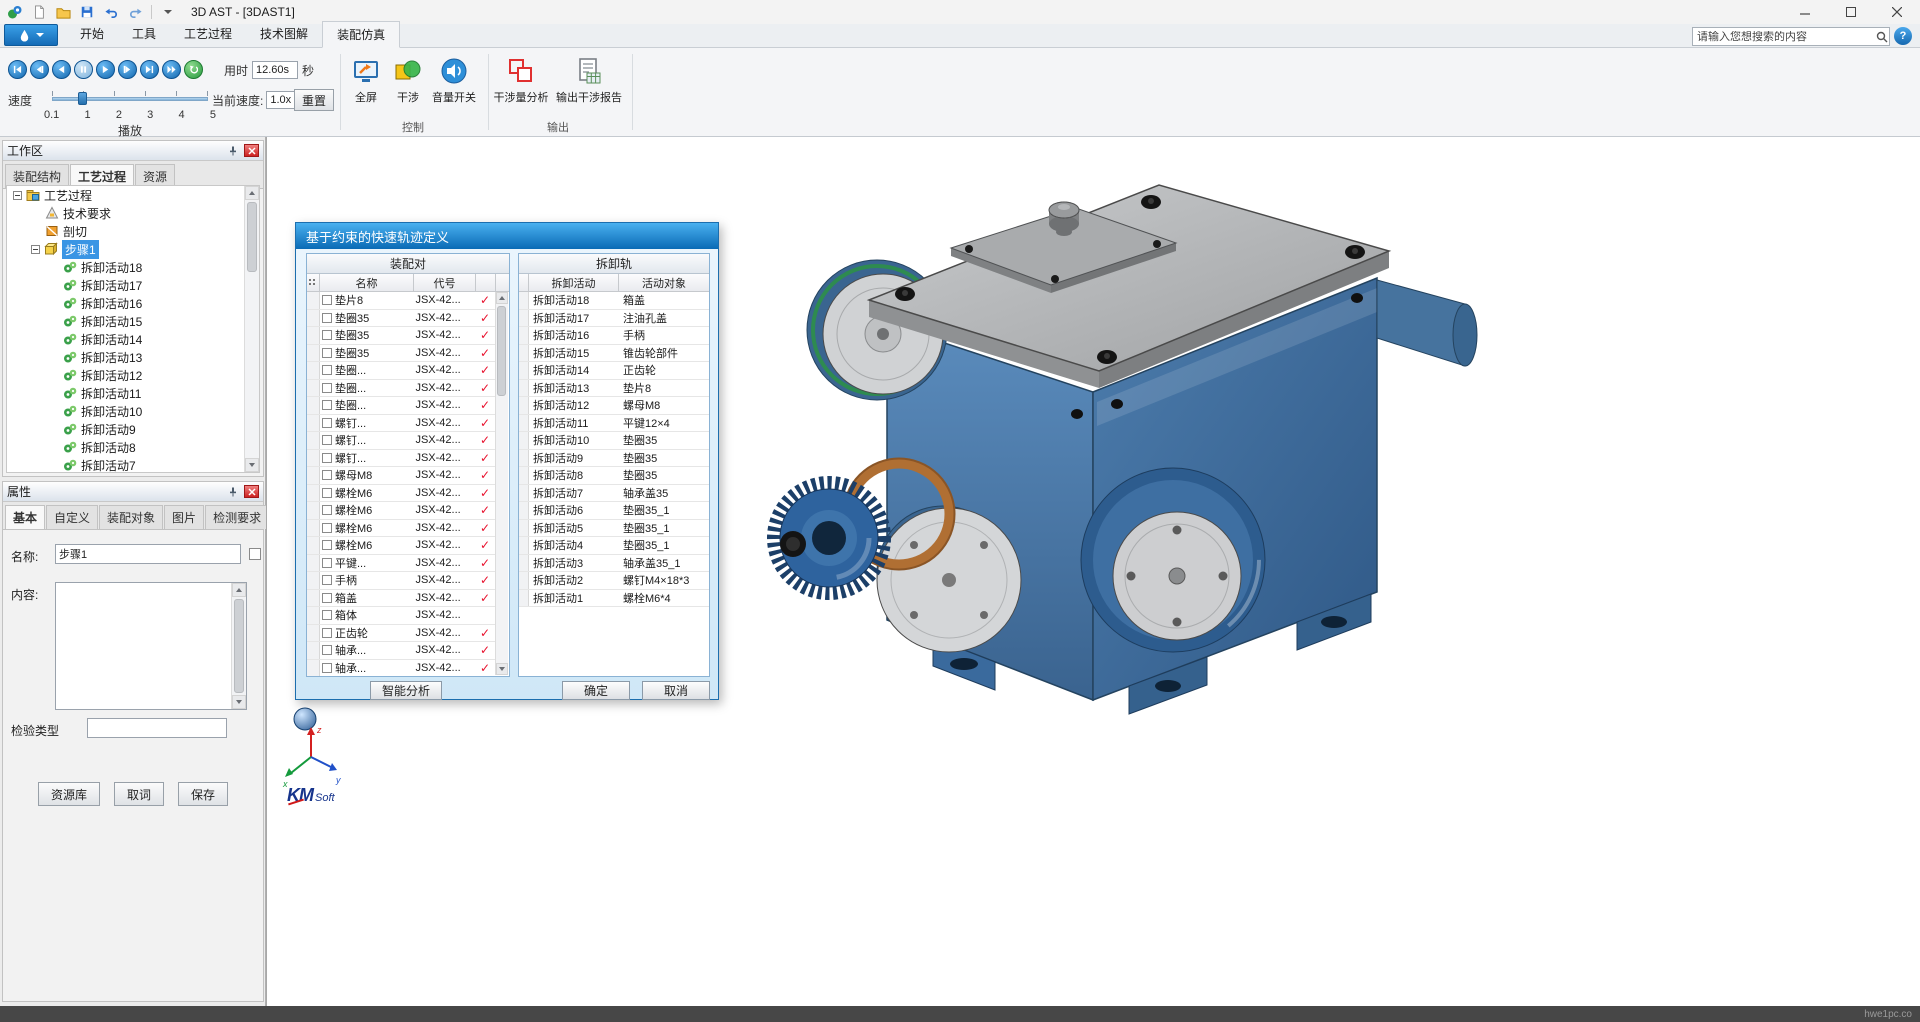 This screenshot has width=1920, height=1022. Describe the element at coordinates (208, 34) in the screenshot. I see `ribbon-tab: 工艺过程` at that location.